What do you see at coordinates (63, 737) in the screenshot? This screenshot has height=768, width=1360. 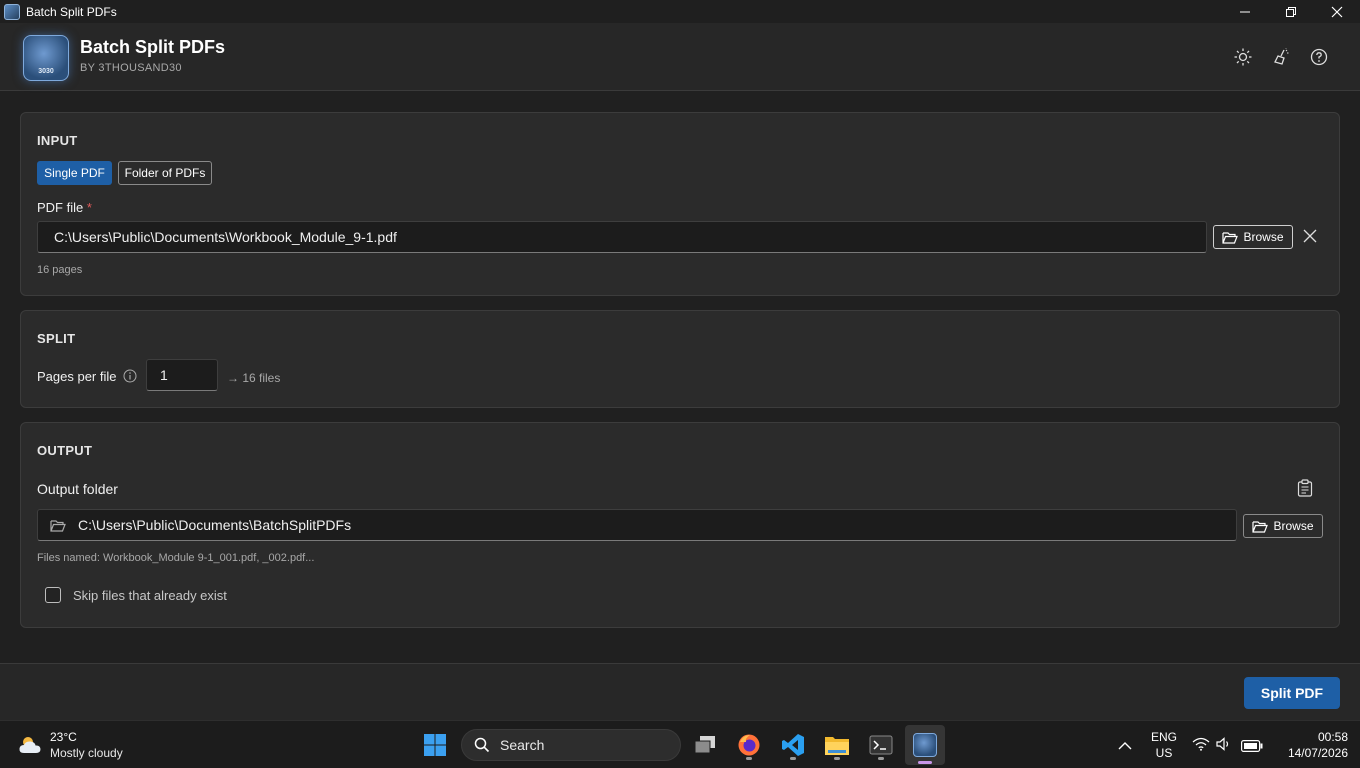 I see `weather-temperature: 23°C` at bounding box center [63, 737].